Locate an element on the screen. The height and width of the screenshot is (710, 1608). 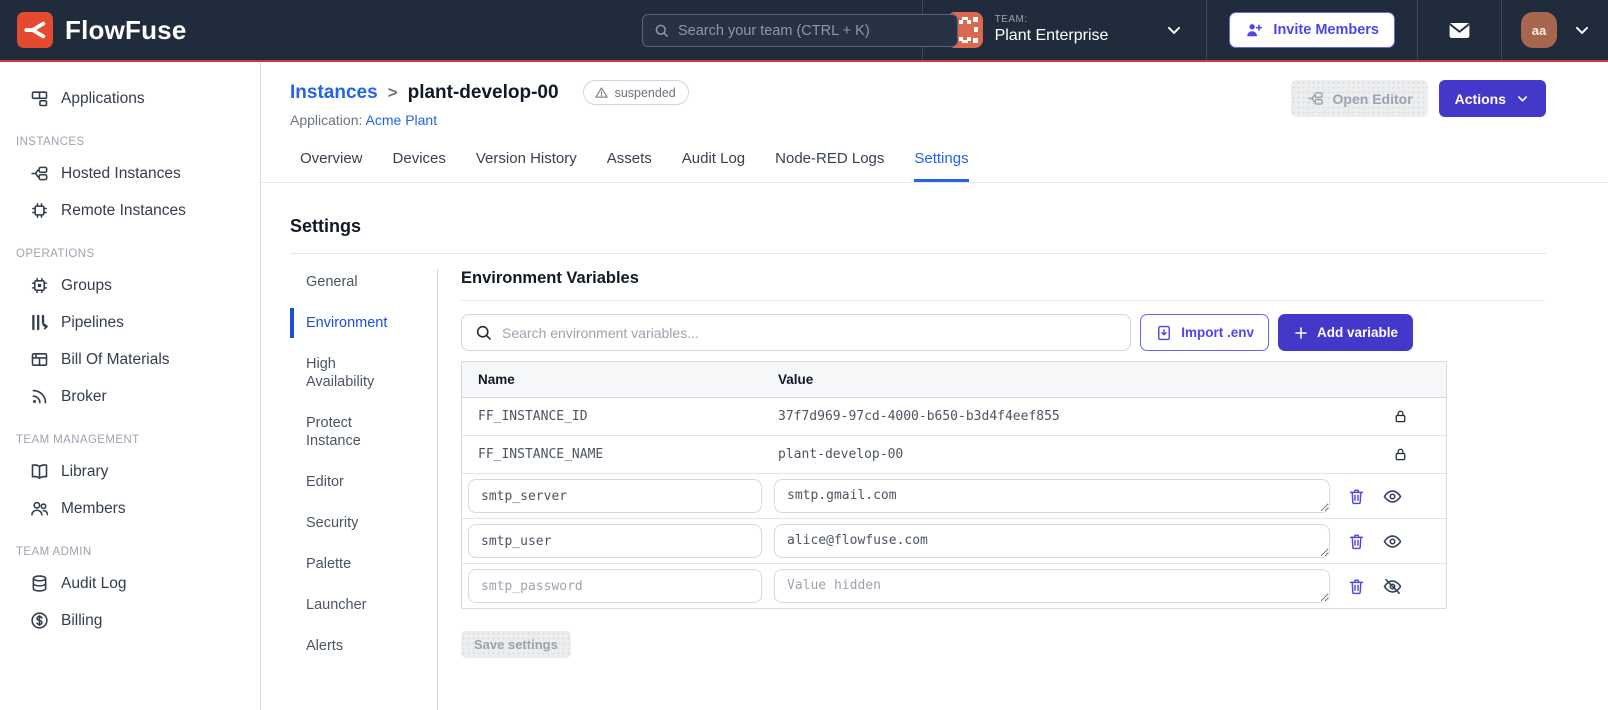
add-variable-label: Add variable is located at coordinates (1357, 332).